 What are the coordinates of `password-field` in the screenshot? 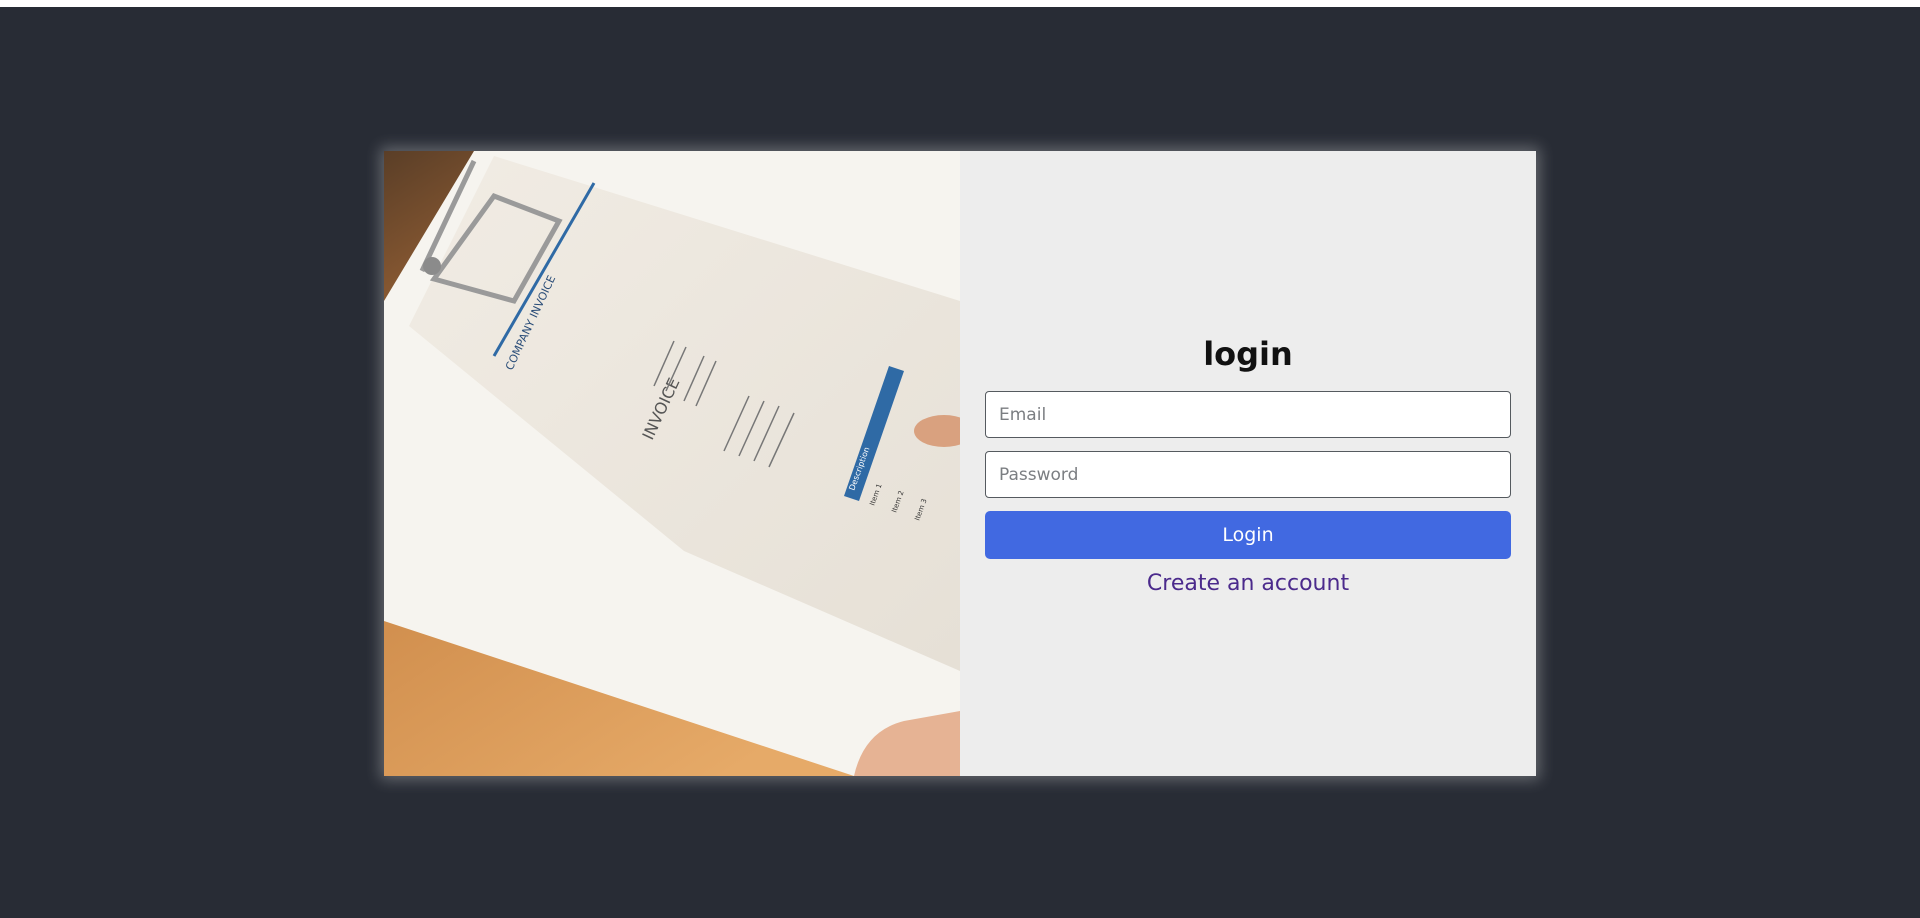 It's located at (1248, 474).